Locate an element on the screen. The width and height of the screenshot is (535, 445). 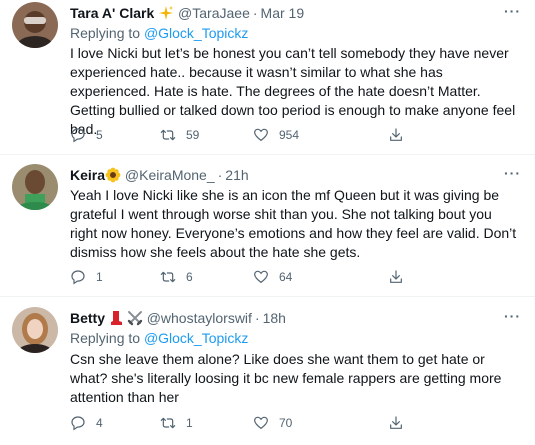
reply-count: 4 is located at coordinates (99, 423).